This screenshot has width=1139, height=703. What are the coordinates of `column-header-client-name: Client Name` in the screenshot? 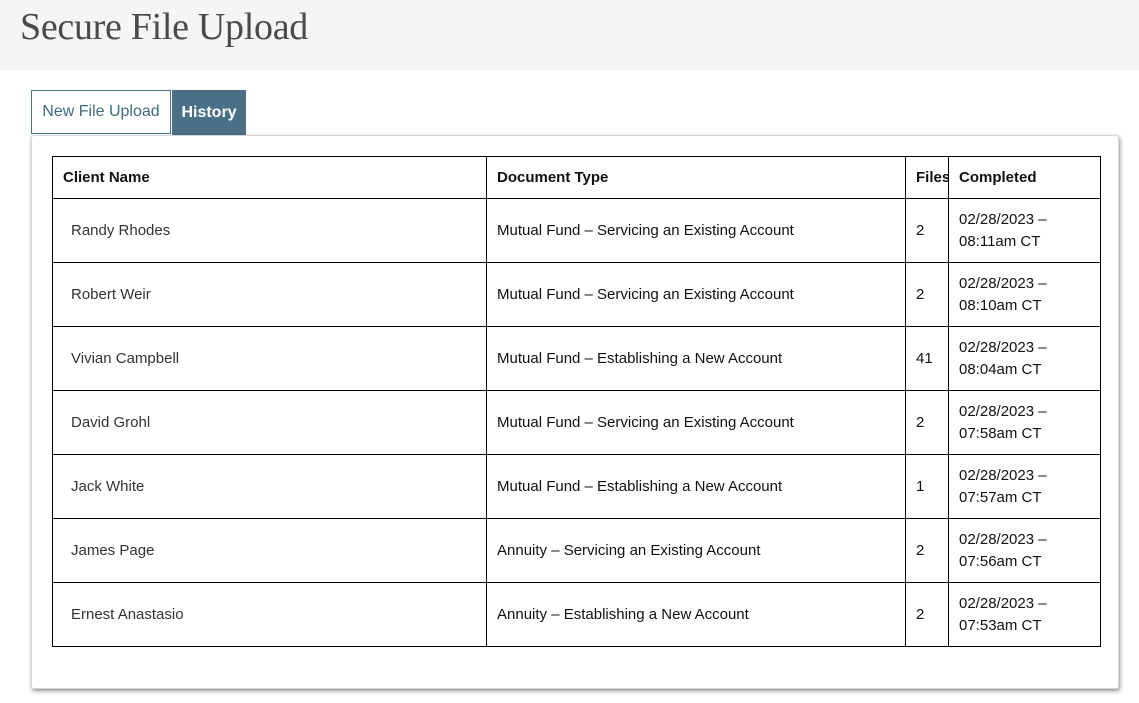 It's located at (269, 177).